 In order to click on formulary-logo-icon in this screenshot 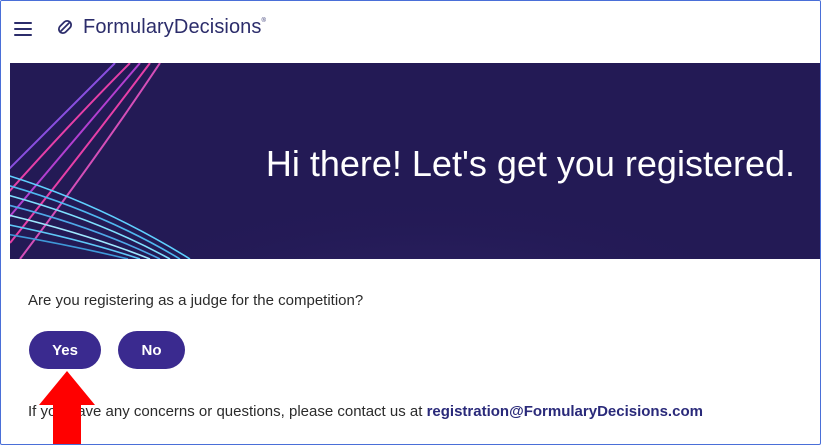, I will do `click(65, 27)`.